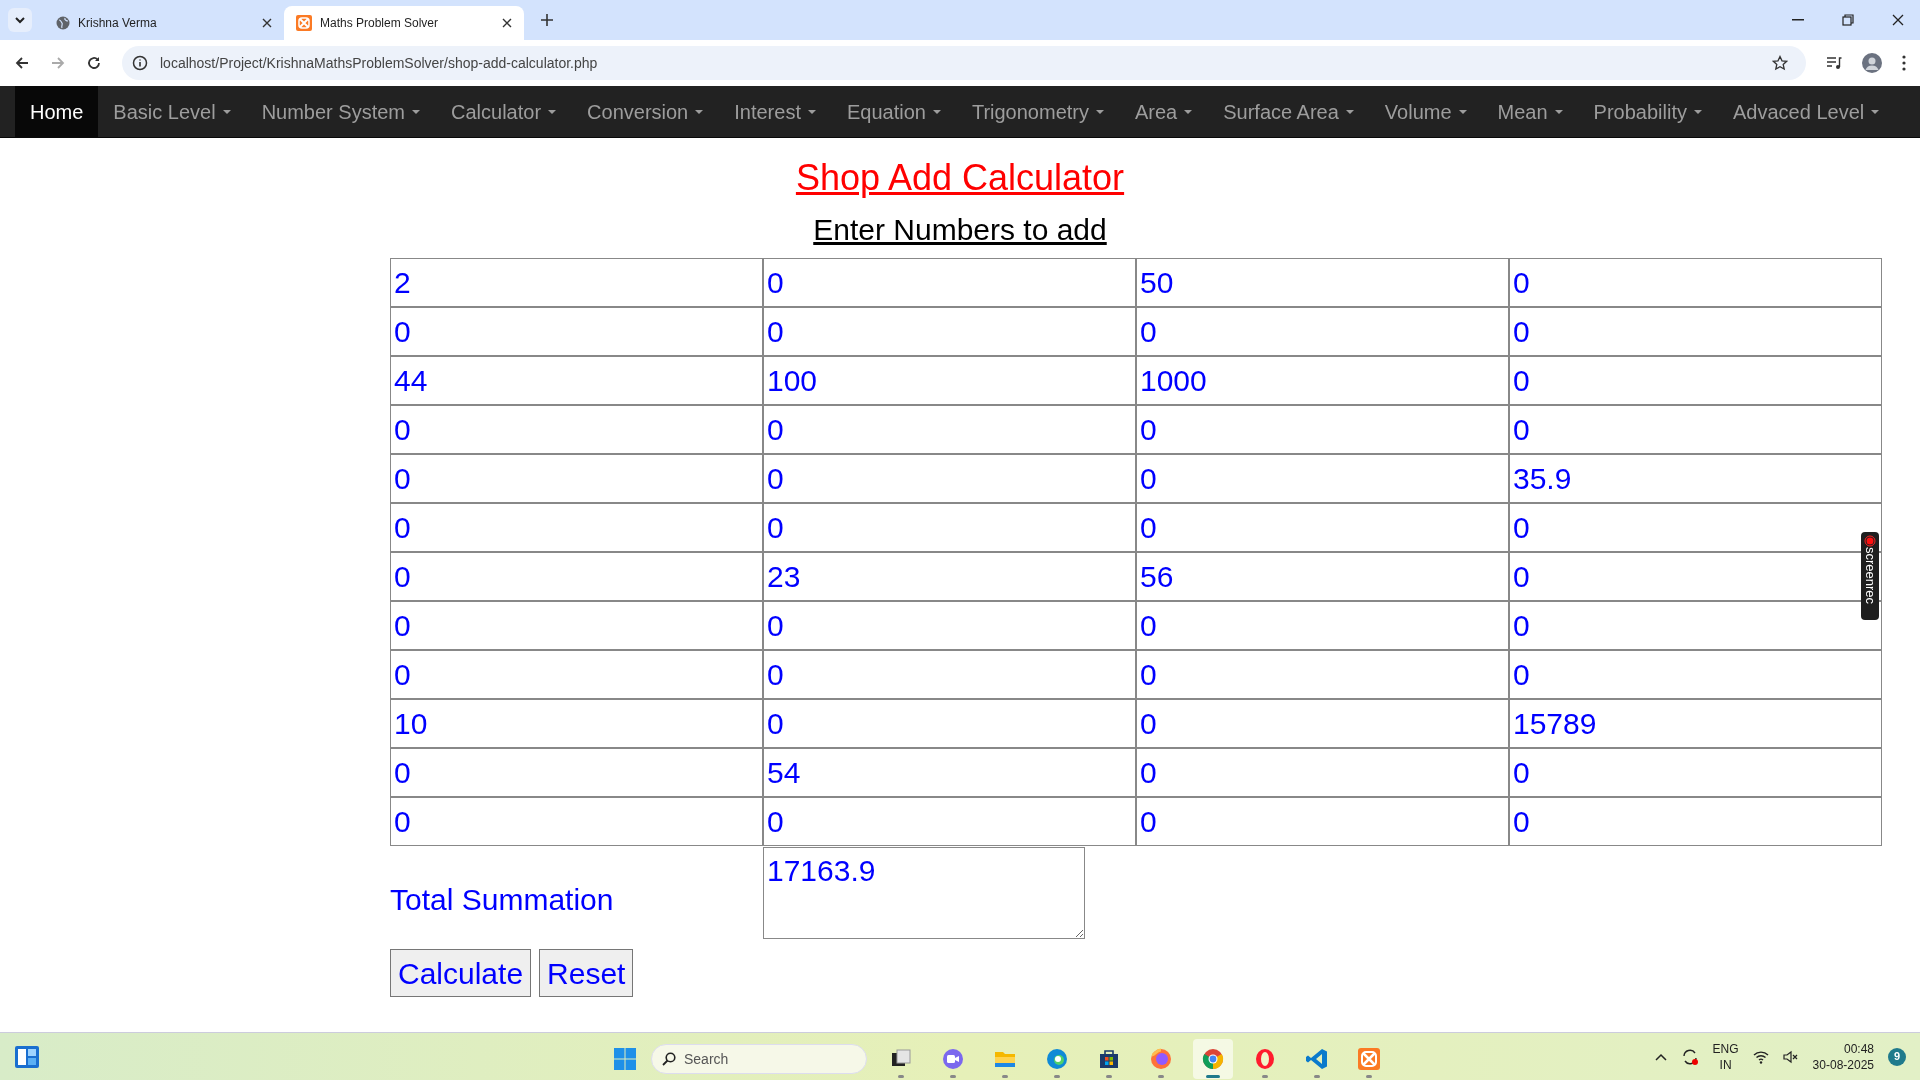  What do you see at coordinates (1322, 282) in the screenshot?
I see `number-input-field: 50` at bounding box center [1322, 282].